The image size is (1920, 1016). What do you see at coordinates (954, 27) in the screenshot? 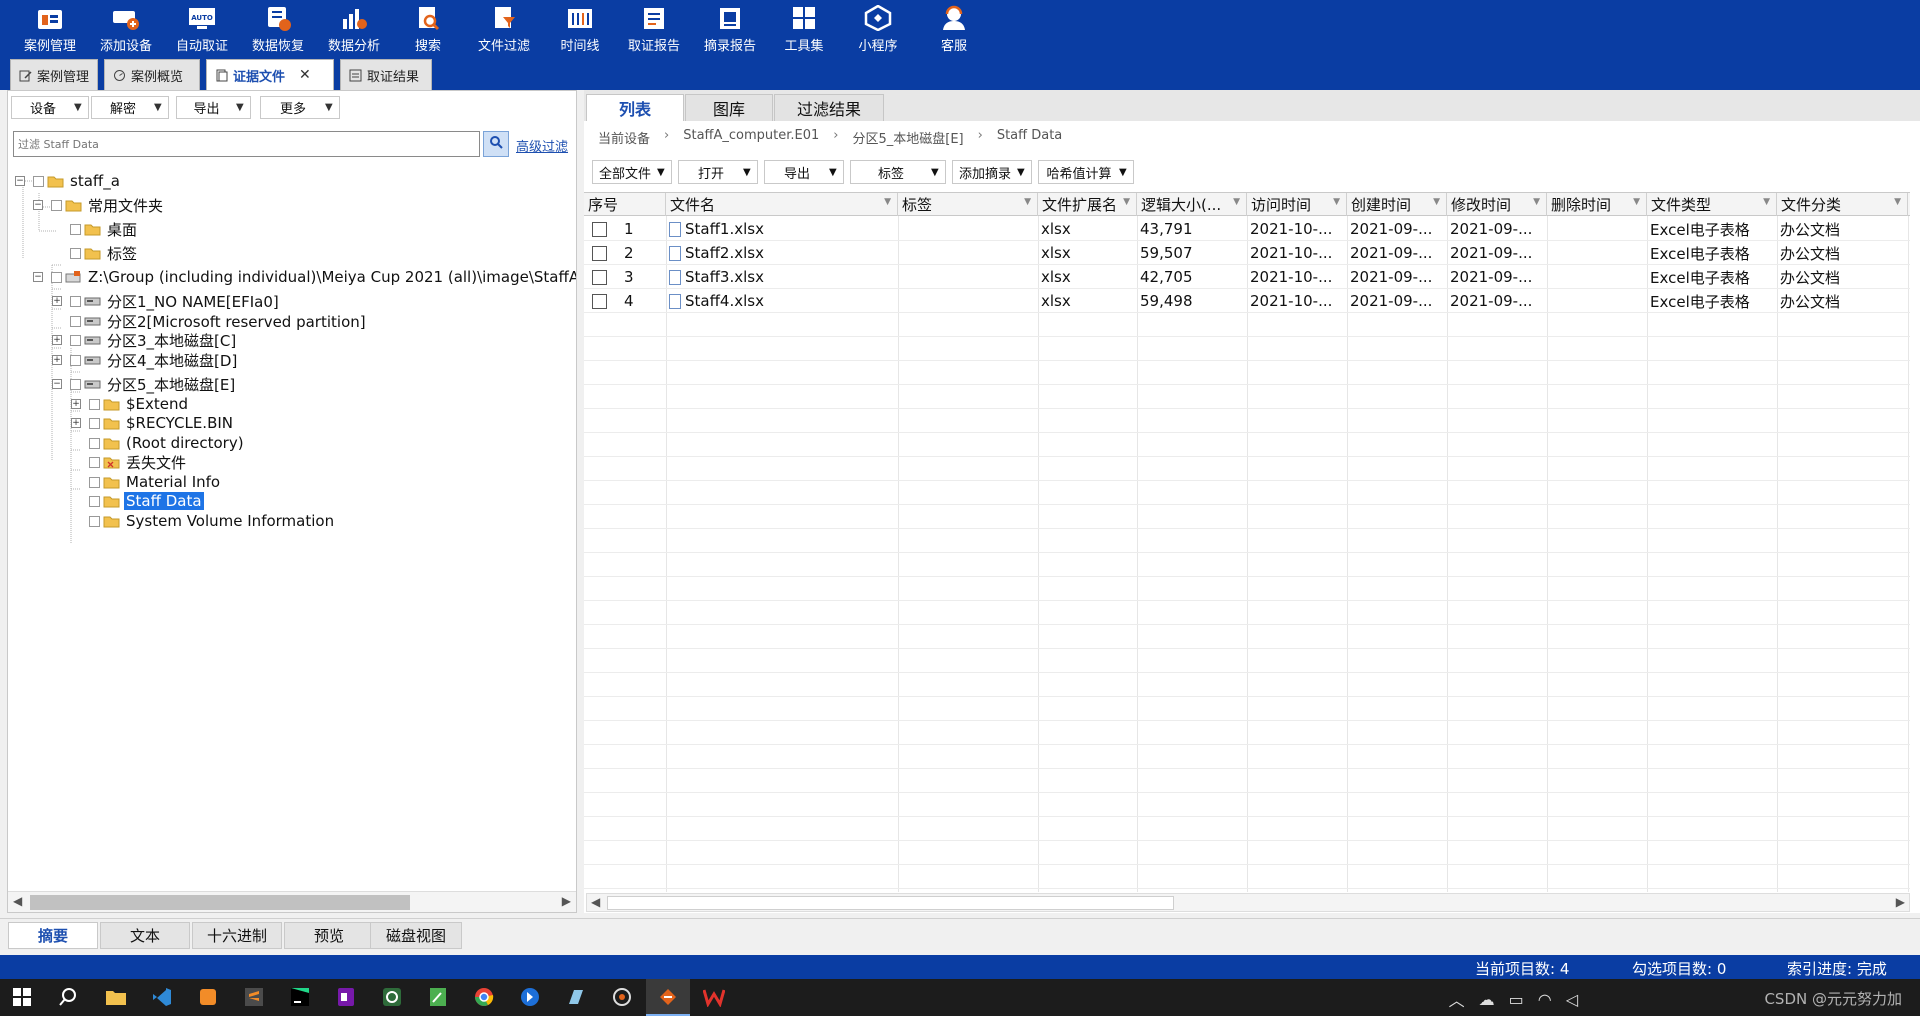
I see `customer-service-button: 客服` at bounding box center [954, 27].